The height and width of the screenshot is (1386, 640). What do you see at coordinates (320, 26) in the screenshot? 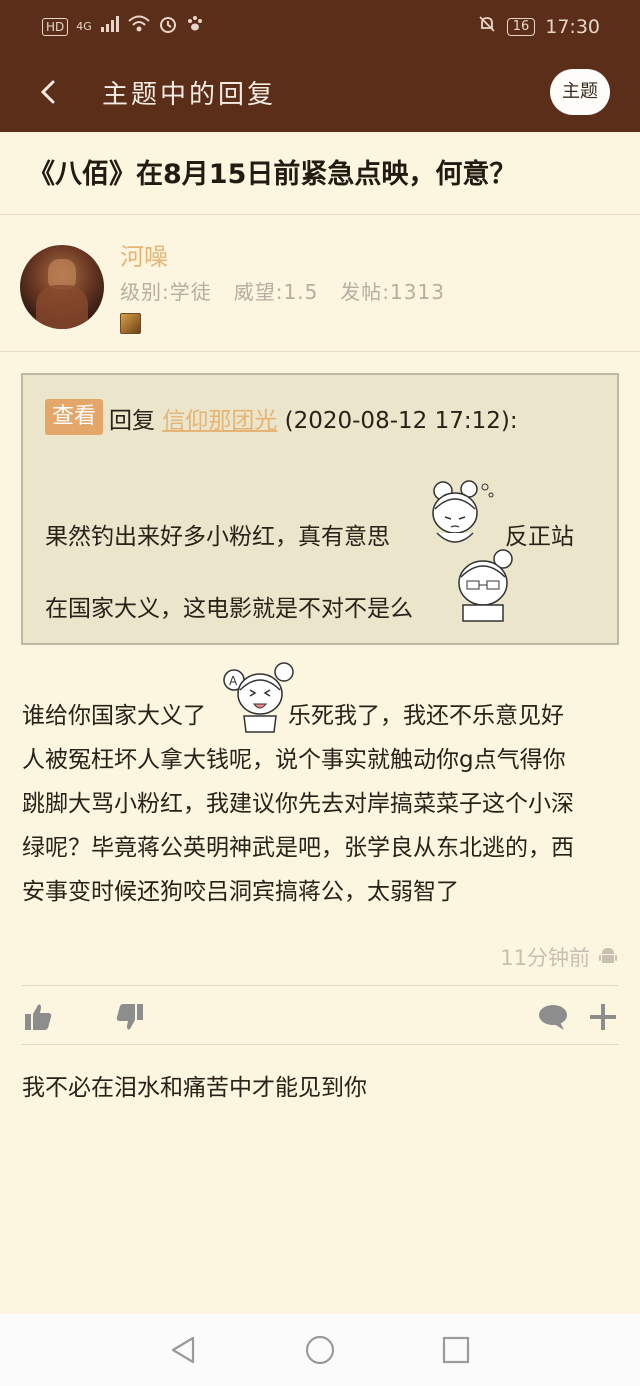
I see `status-bar: HD 4G 16 17:30` at bounding box center [320, 26].